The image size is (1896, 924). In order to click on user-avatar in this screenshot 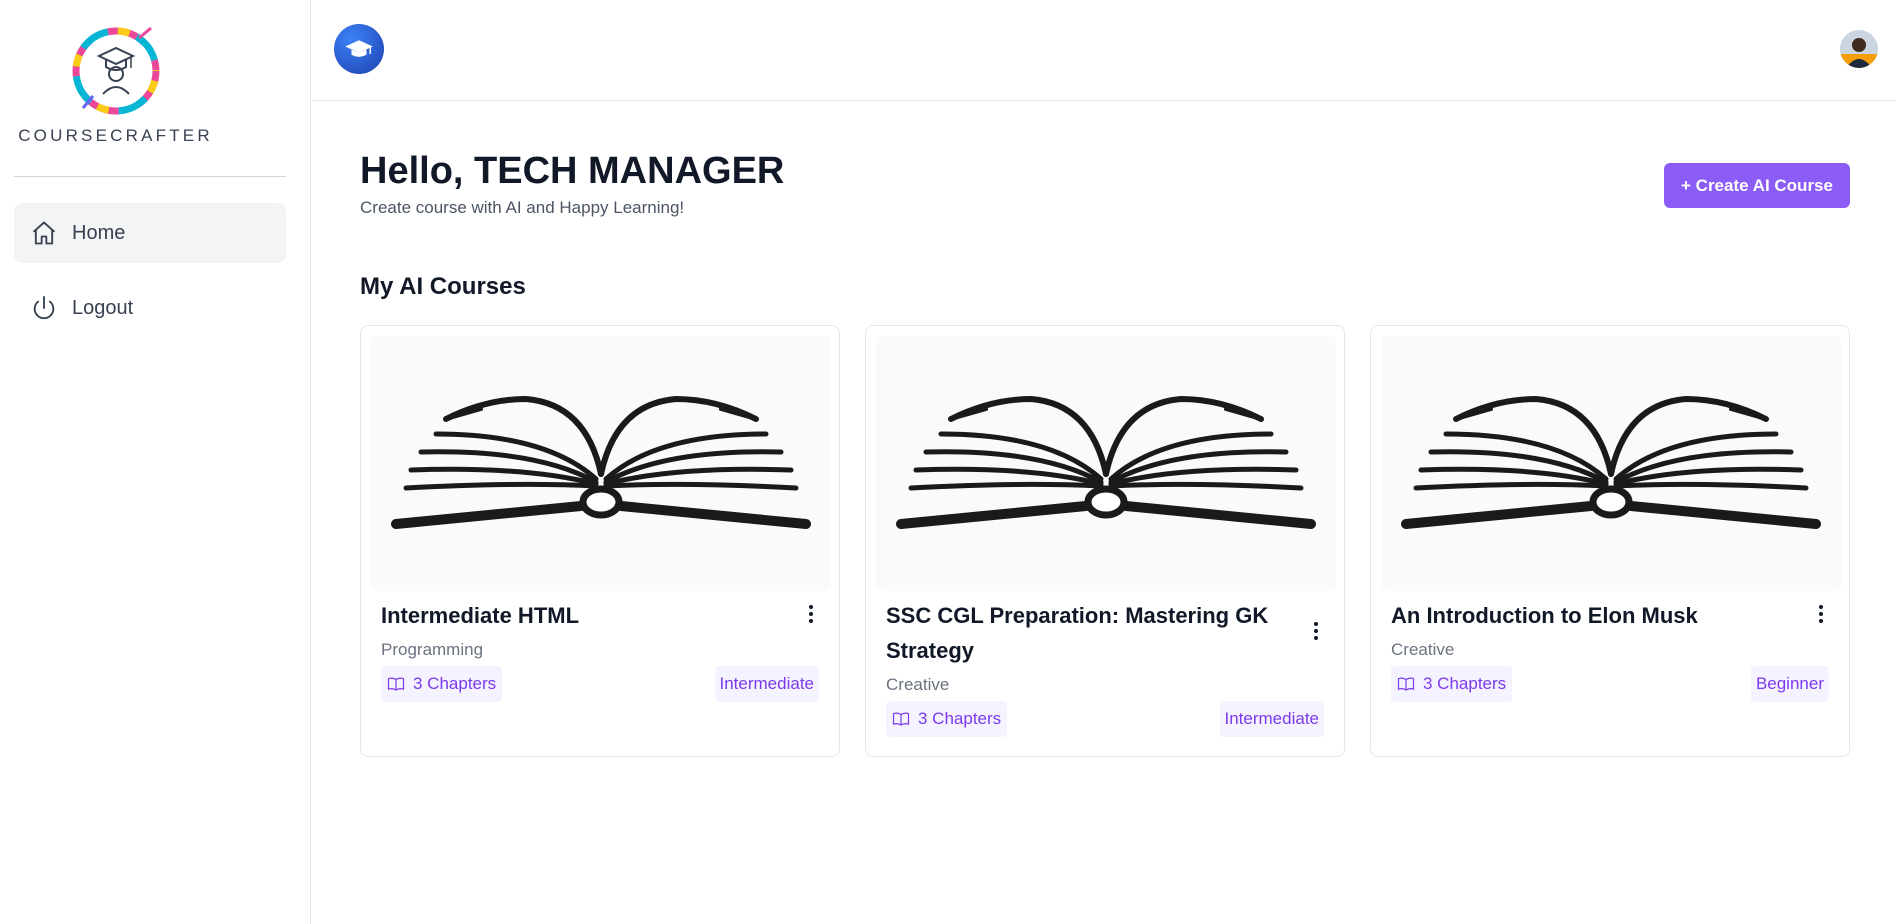, I will do `click(1859, 49)`.